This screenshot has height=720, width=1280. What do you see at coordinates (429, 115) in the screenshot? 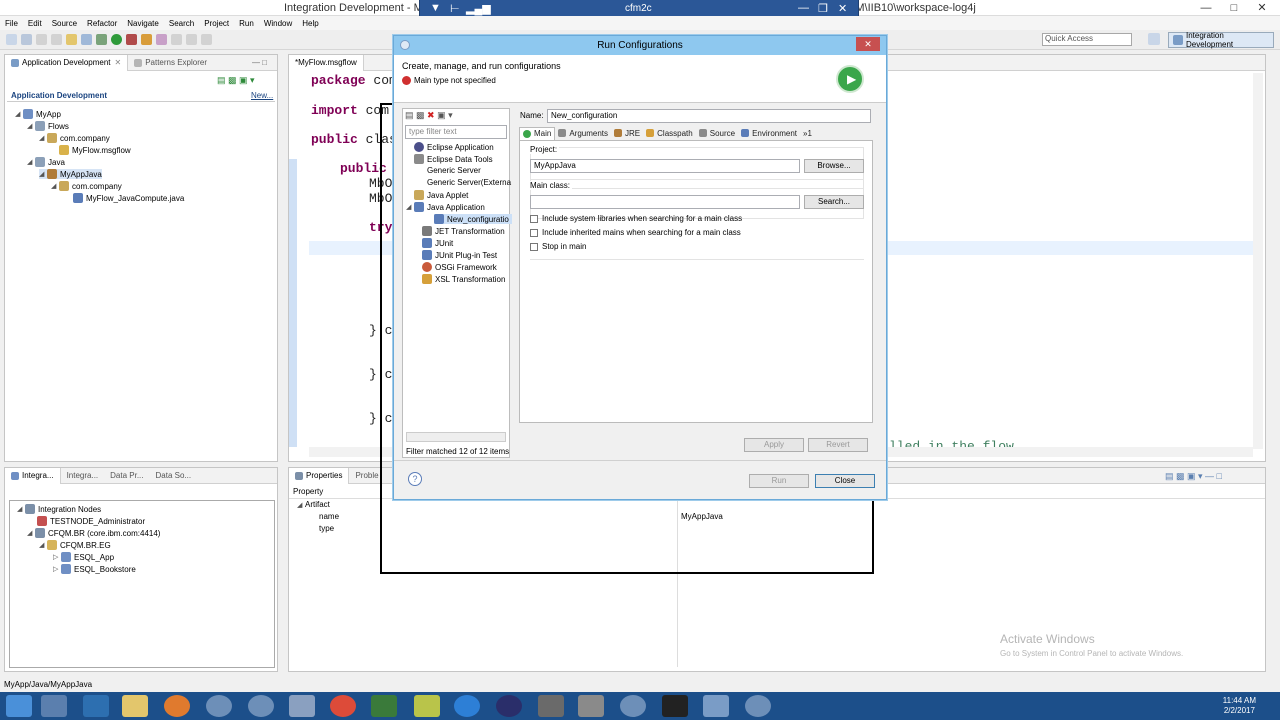
I see `config-toolbar-icons: ▤ ▩ ✖ ▣ ▾` at bounding box center [429, 115].